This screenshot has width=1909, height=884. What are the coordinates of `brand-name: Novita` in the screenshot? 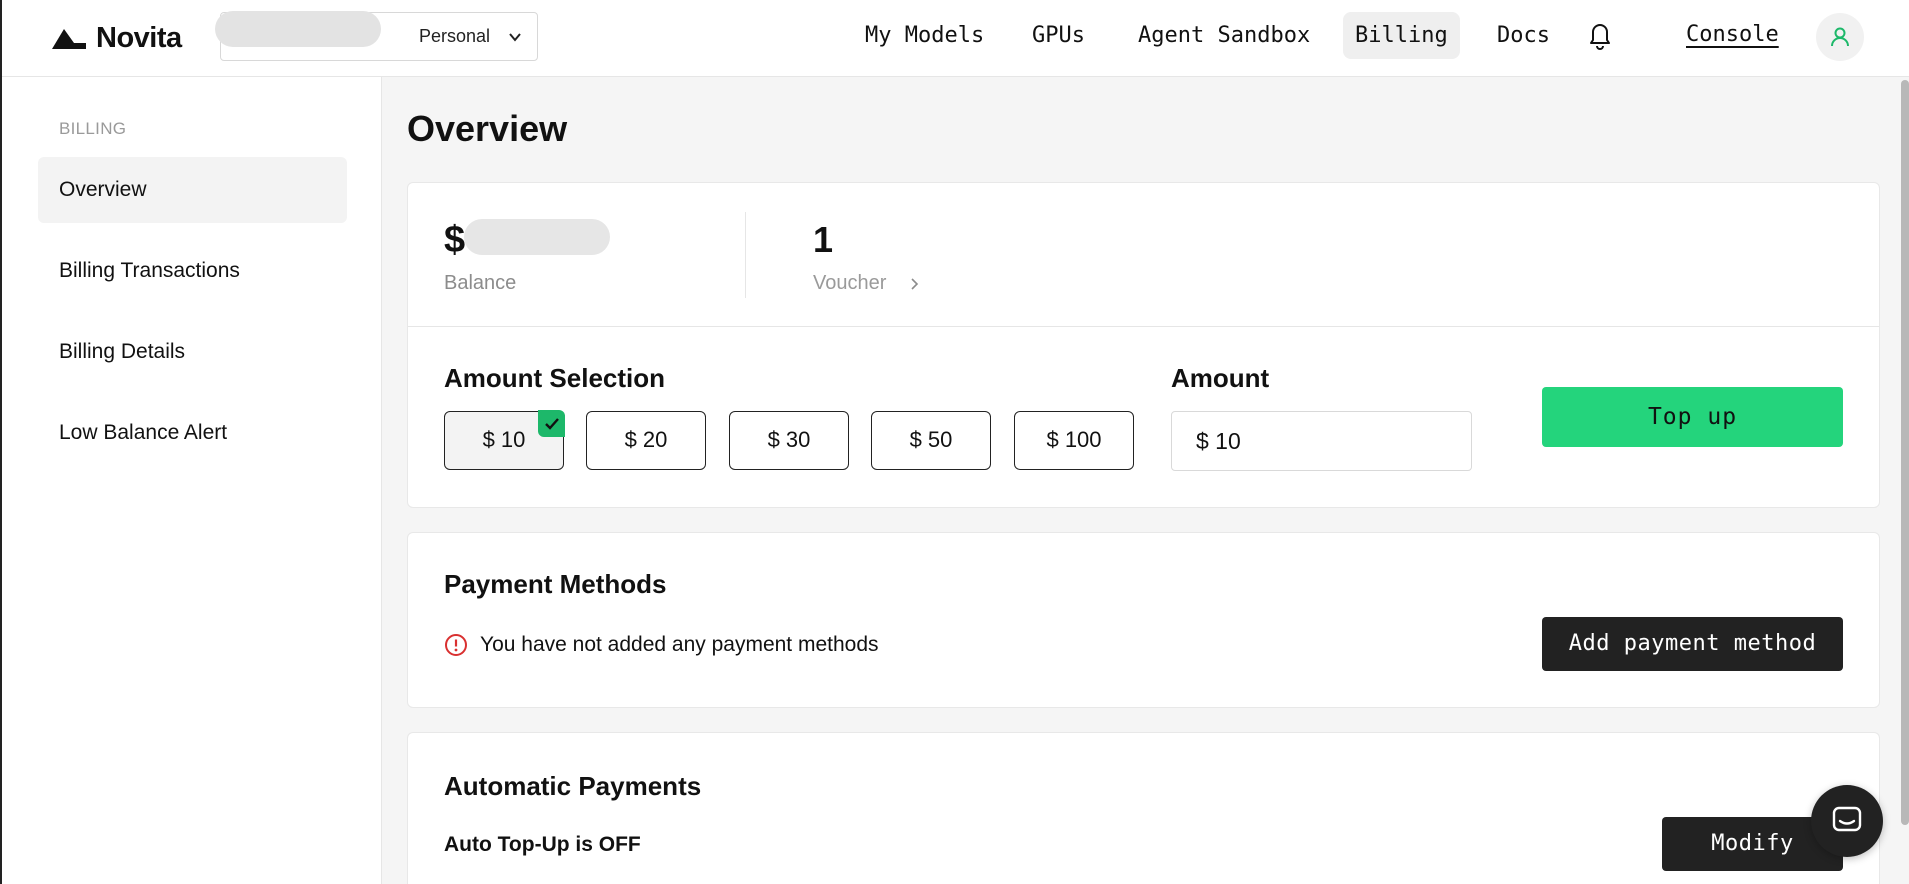 It's located at (139, 38).